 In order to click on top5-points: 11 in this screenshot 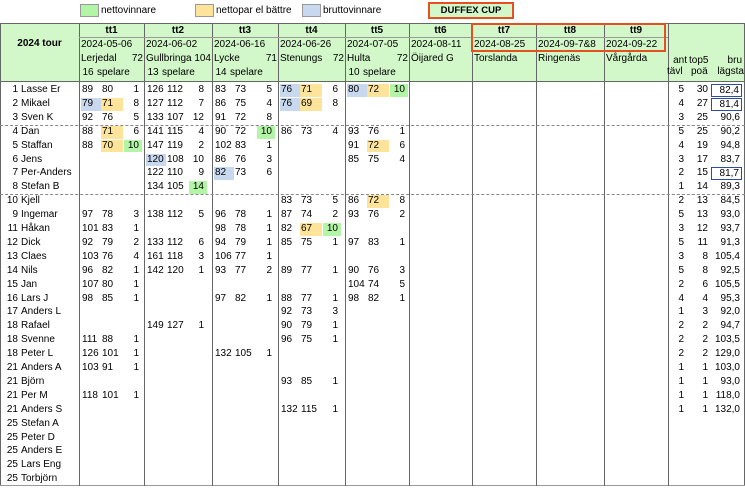, I will do `click(702, 242)`.